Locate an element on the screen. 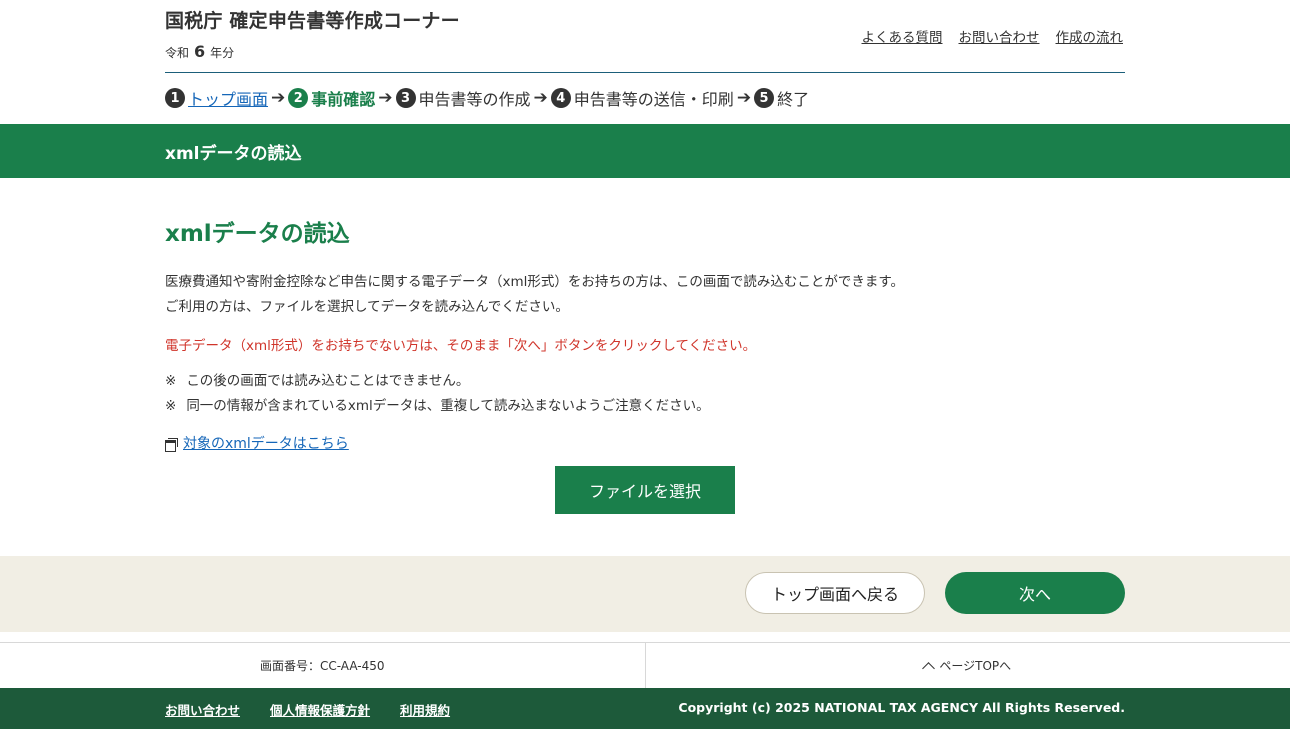  step-1: 1 トップ画面 is located at coordinates (216, 98).